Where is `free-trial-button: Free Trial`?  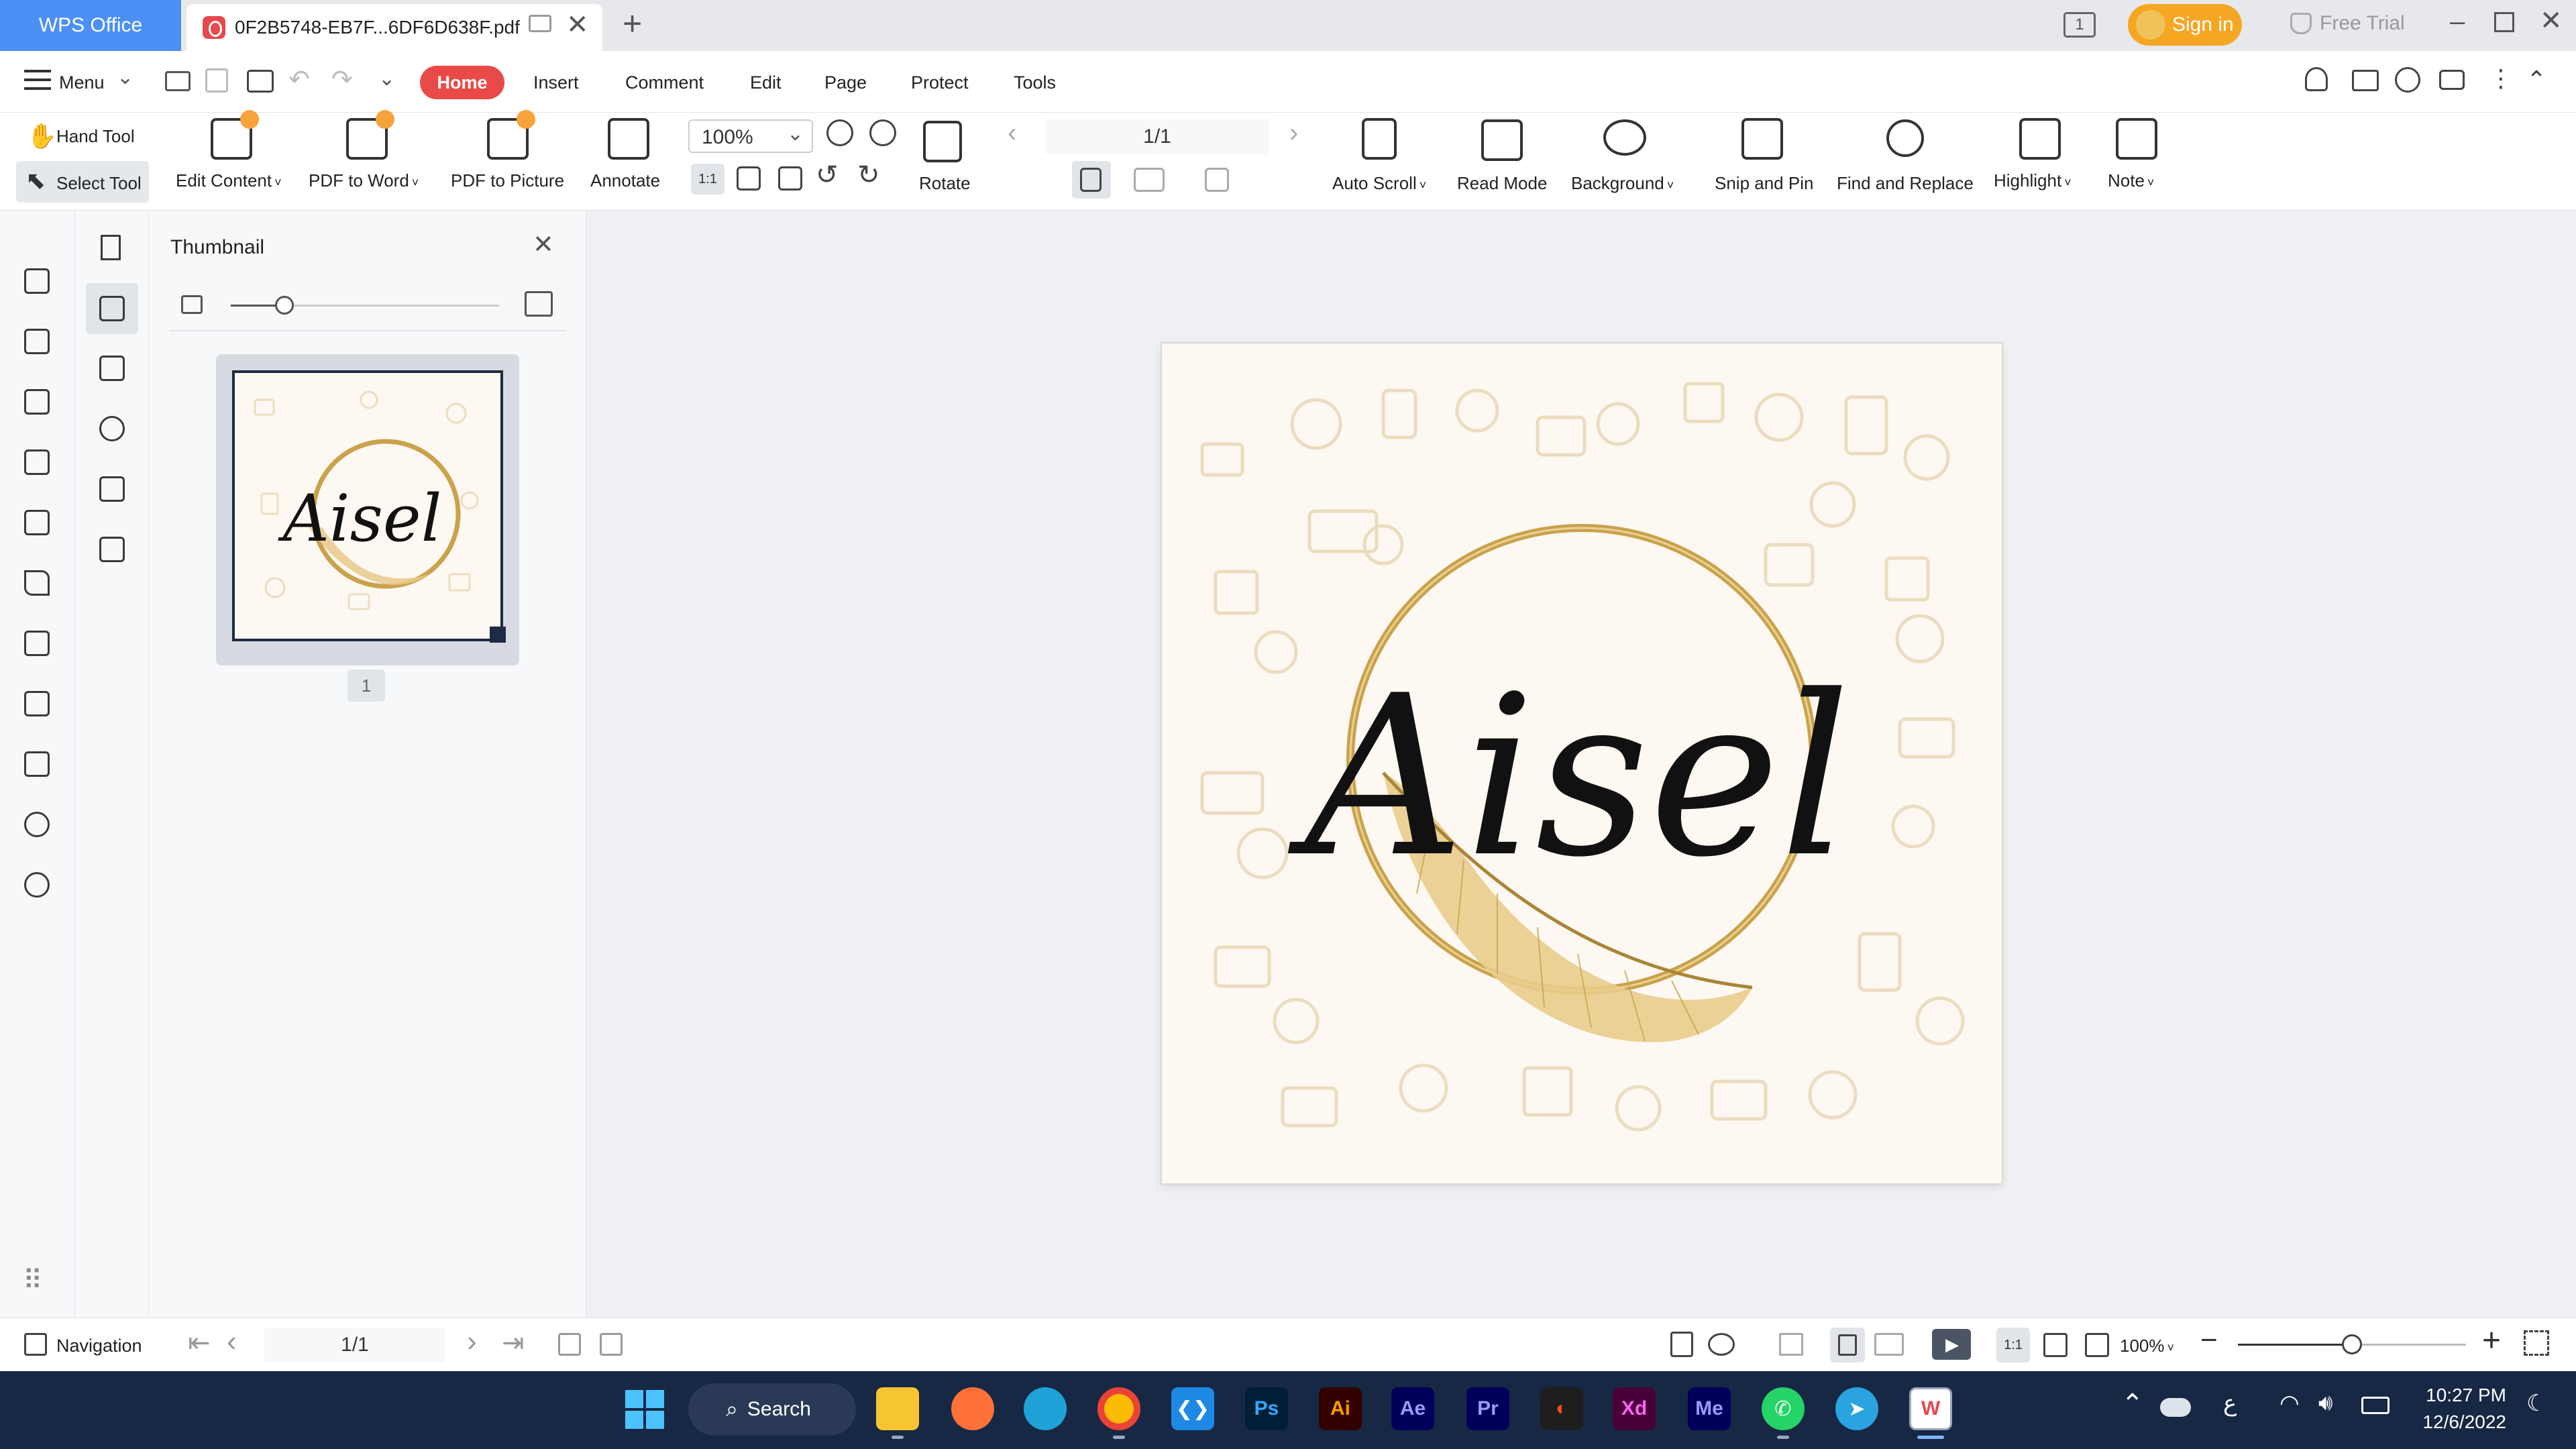
free-trial-button: Free Trial is located at coordinates (2347, 23).